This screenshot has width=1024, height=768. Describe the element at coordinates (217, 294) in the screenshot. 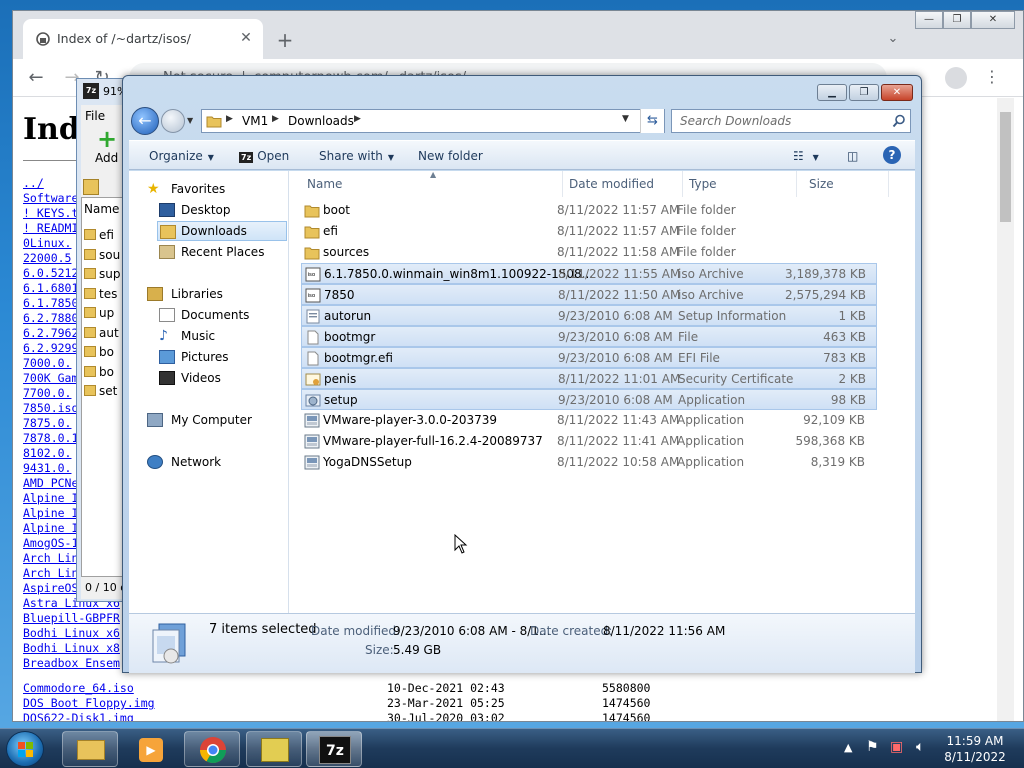

I see `nav-libraries: Libraries` at that location.